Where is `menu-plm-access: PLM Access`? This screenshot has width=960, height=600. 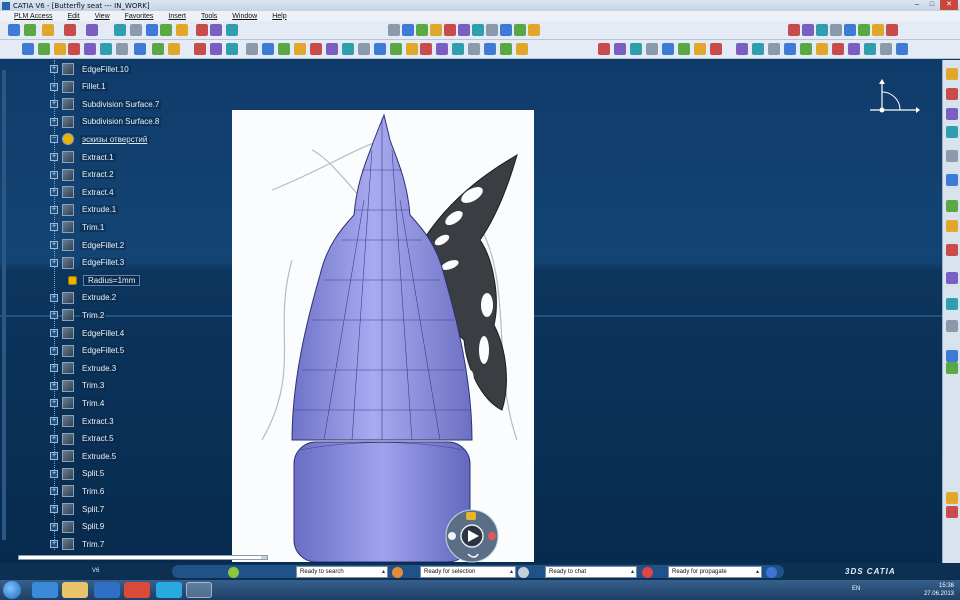
menu-plm-access: PLM Access is located at coordinates (33, 16).